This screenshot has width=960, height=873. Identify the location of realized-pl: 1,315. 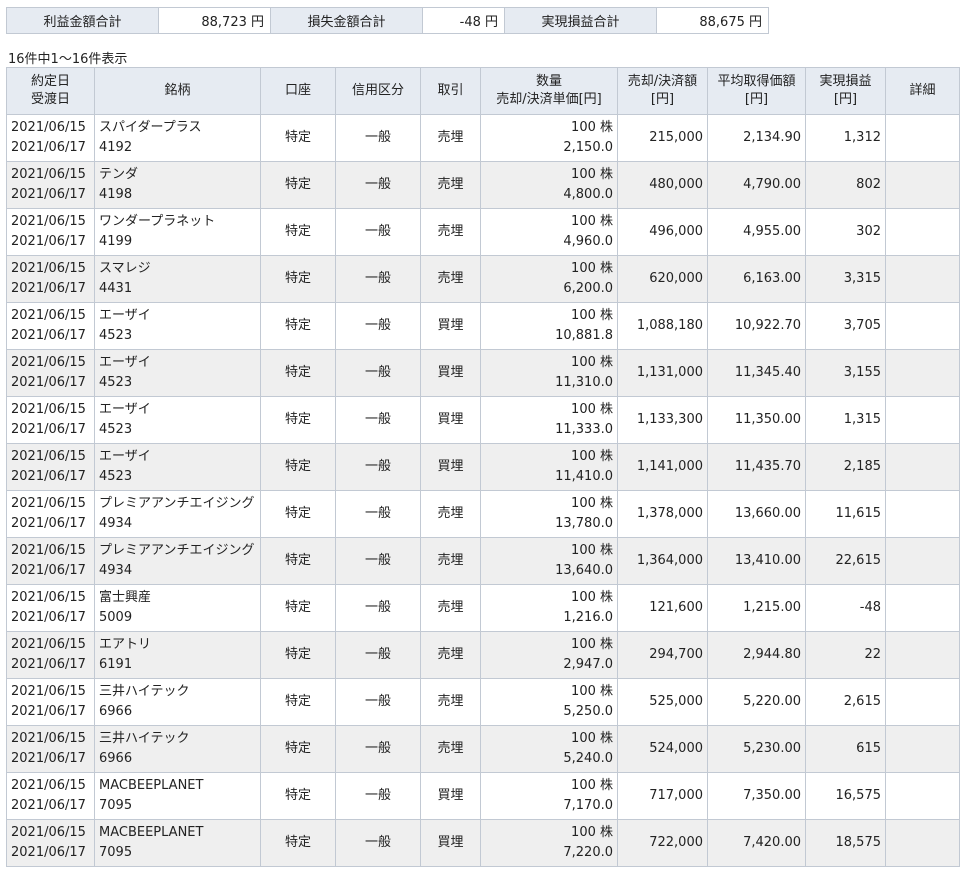
(845, 420).